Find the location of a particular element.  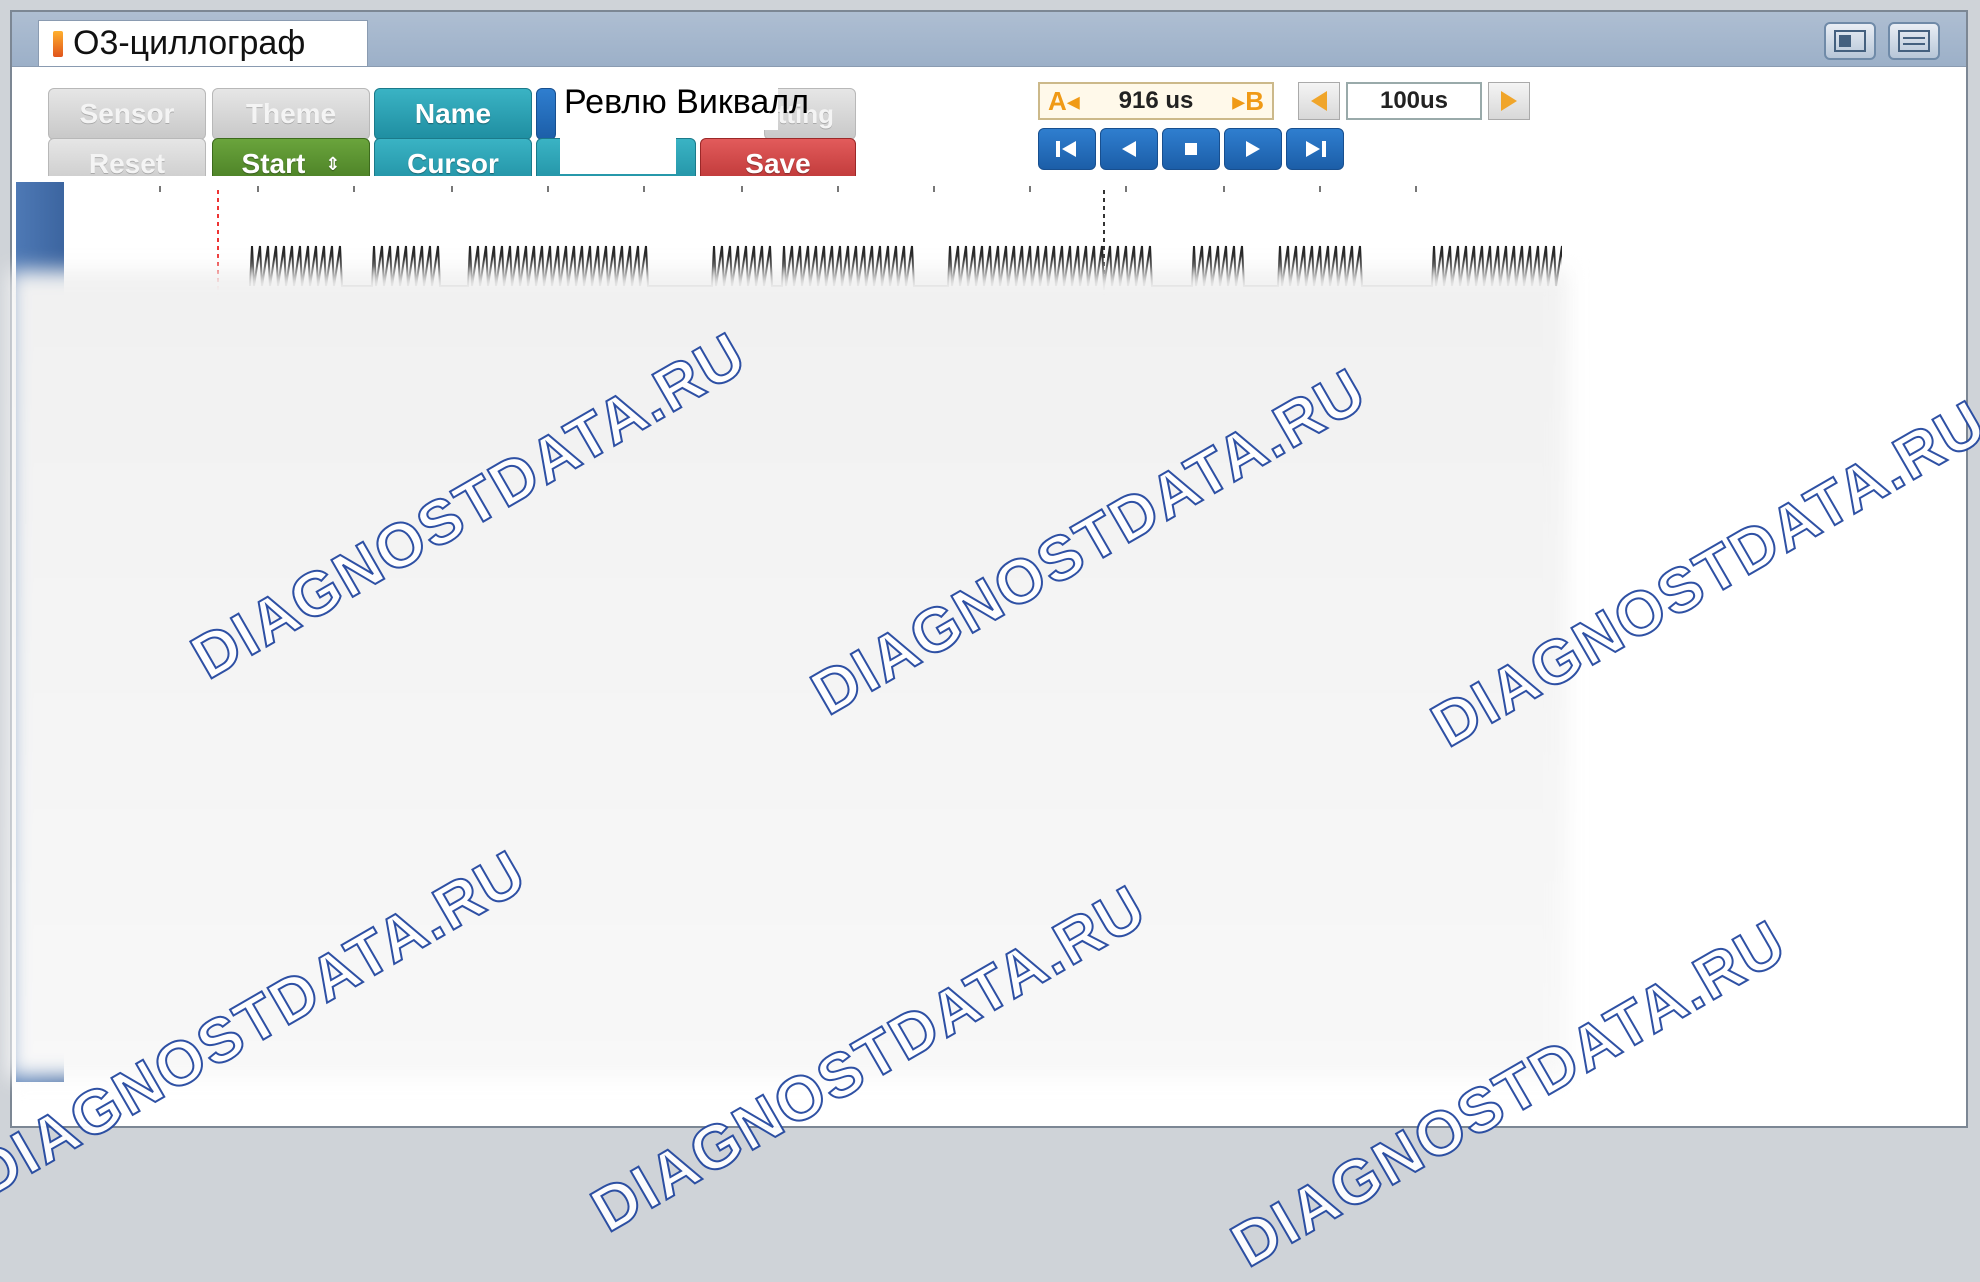

window-menu-button is located at coordinates (1914, 41).